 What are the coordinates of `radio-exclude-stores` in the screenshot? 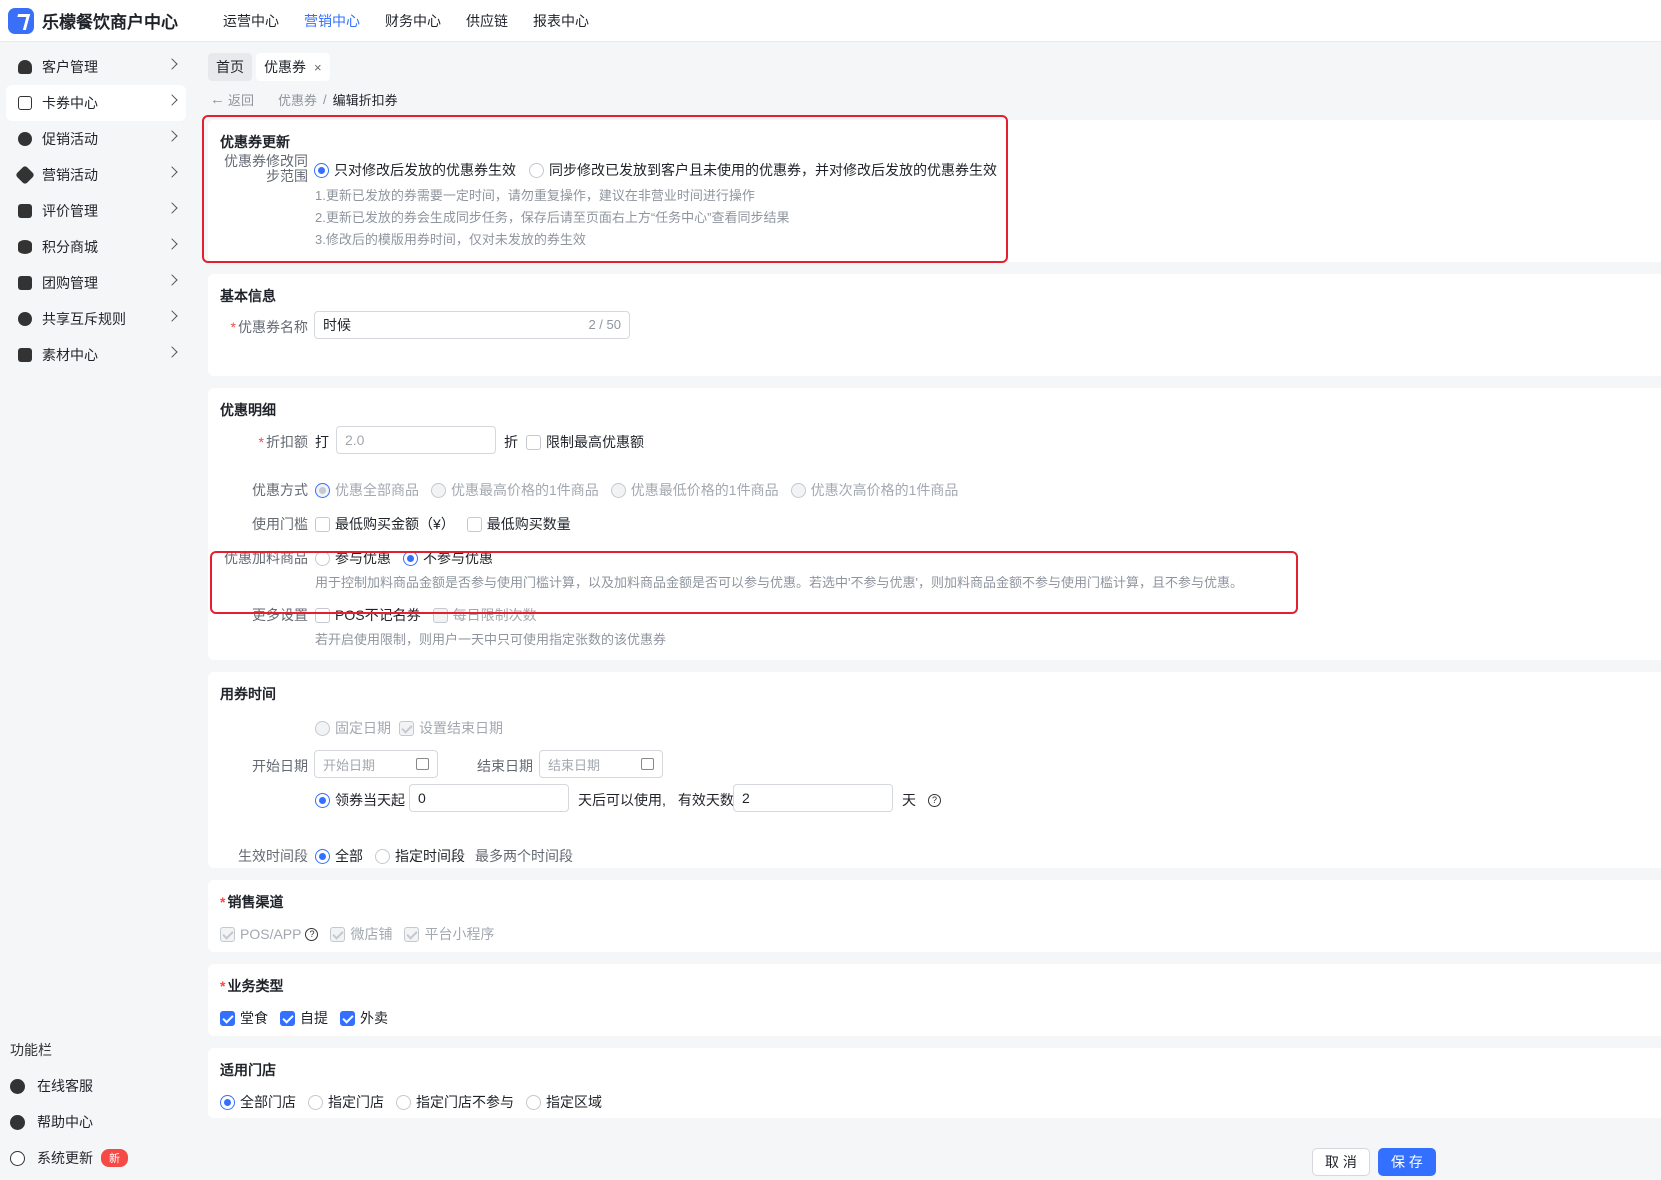 It's located at (403, 1102).